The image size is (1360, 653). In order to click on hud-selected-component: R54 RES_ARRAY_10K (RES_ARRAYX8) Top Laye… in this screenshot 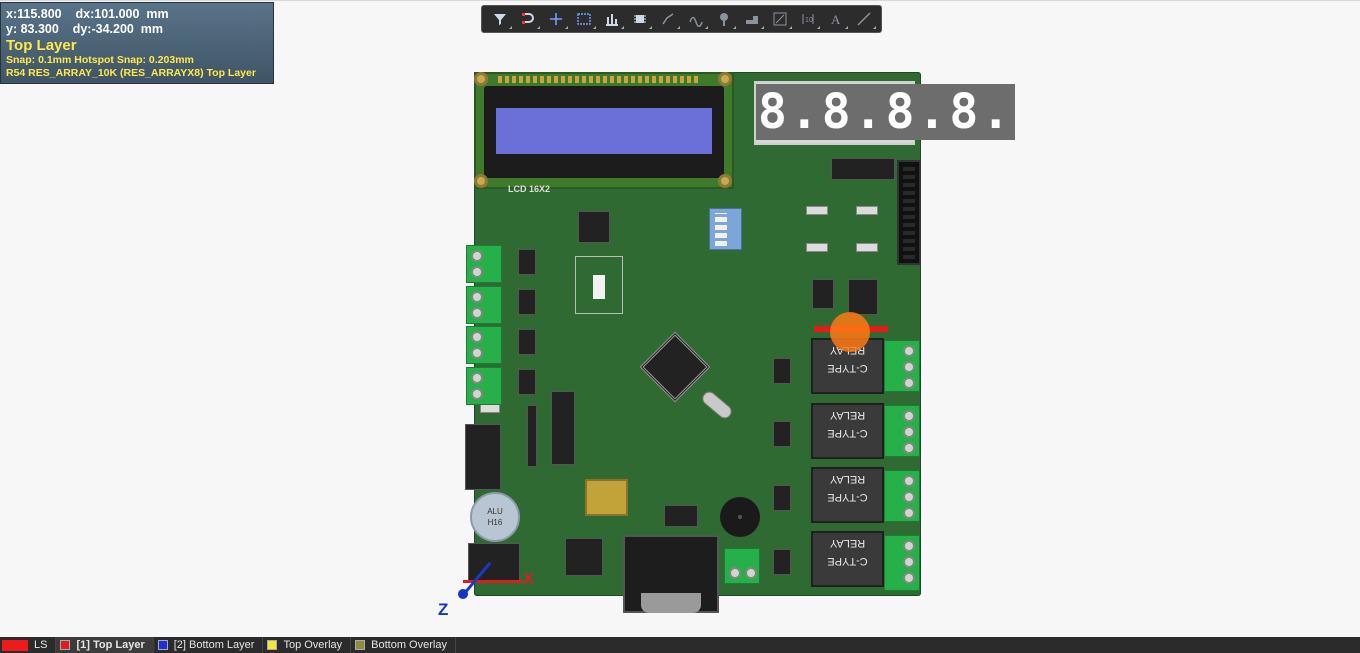, I will do `click(131, 73)`.